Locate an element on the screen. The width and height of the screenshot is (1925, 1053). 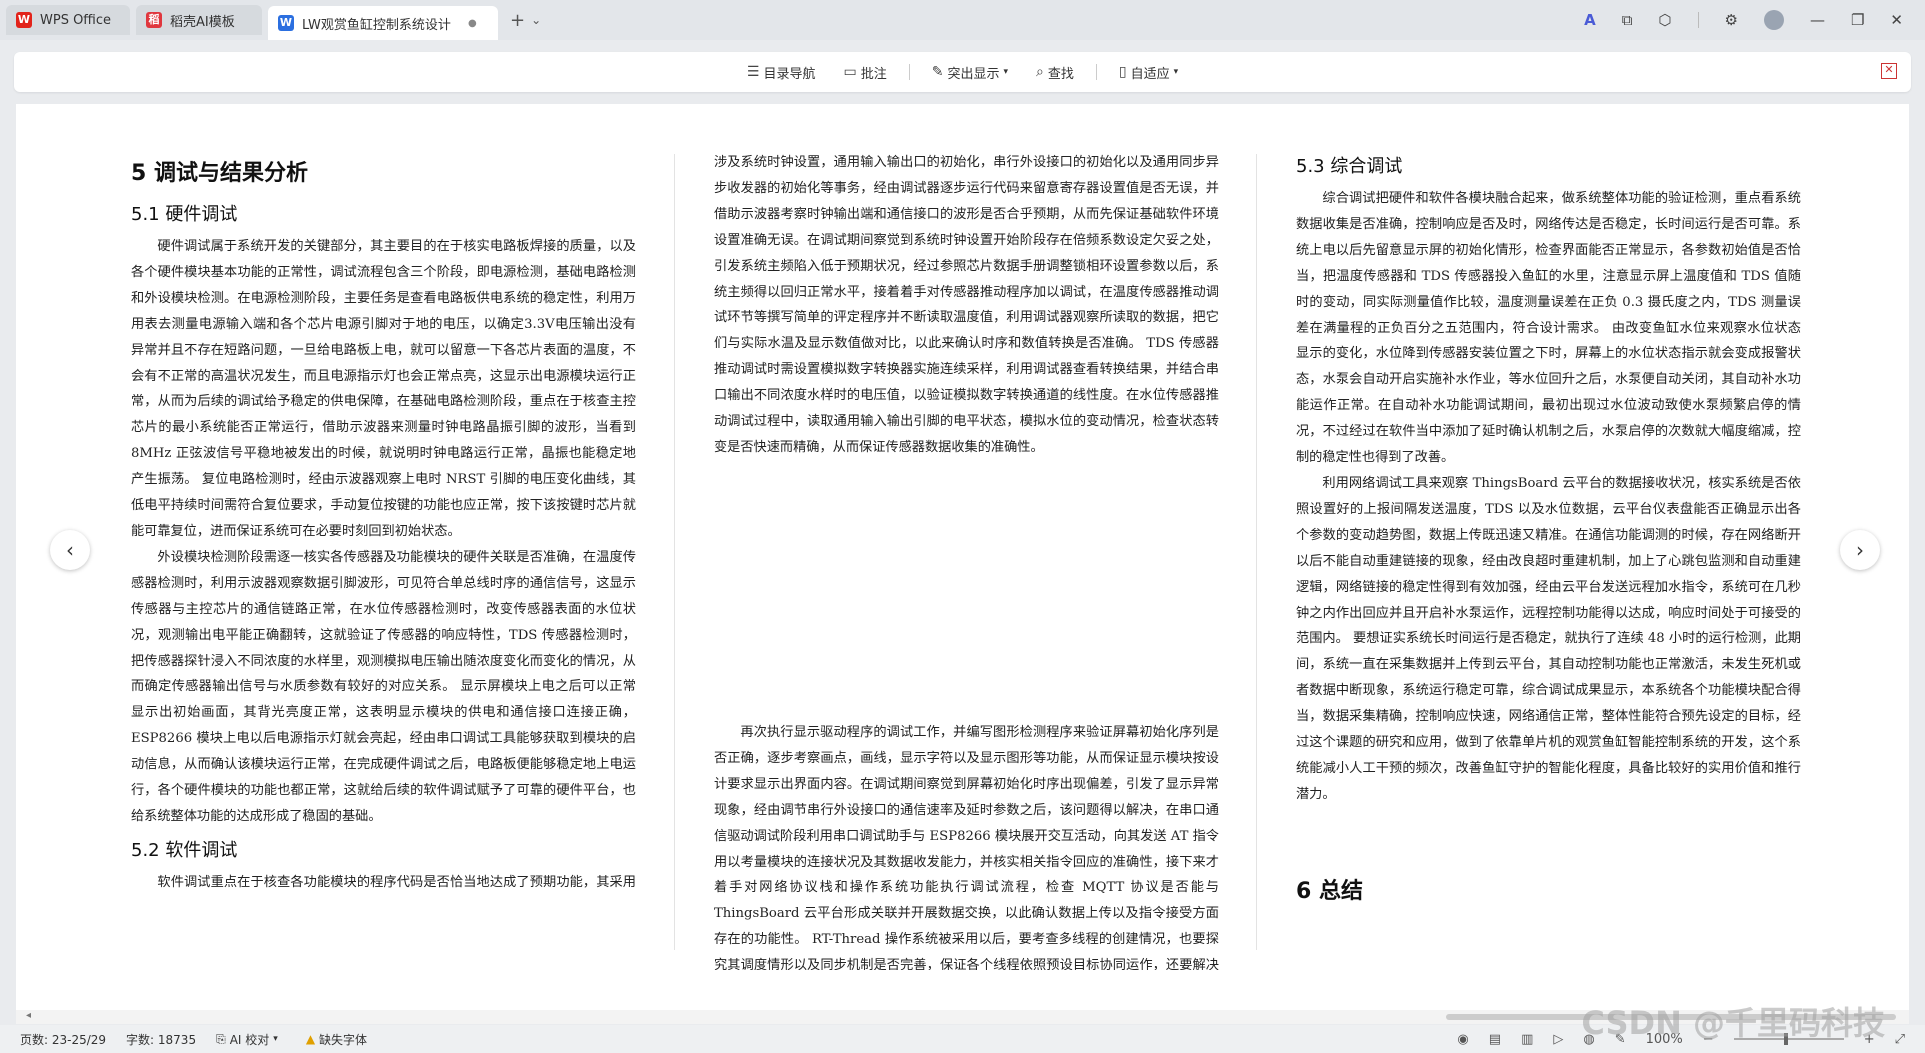
wps-logo-icon: W is located at coordinates (24, 20).